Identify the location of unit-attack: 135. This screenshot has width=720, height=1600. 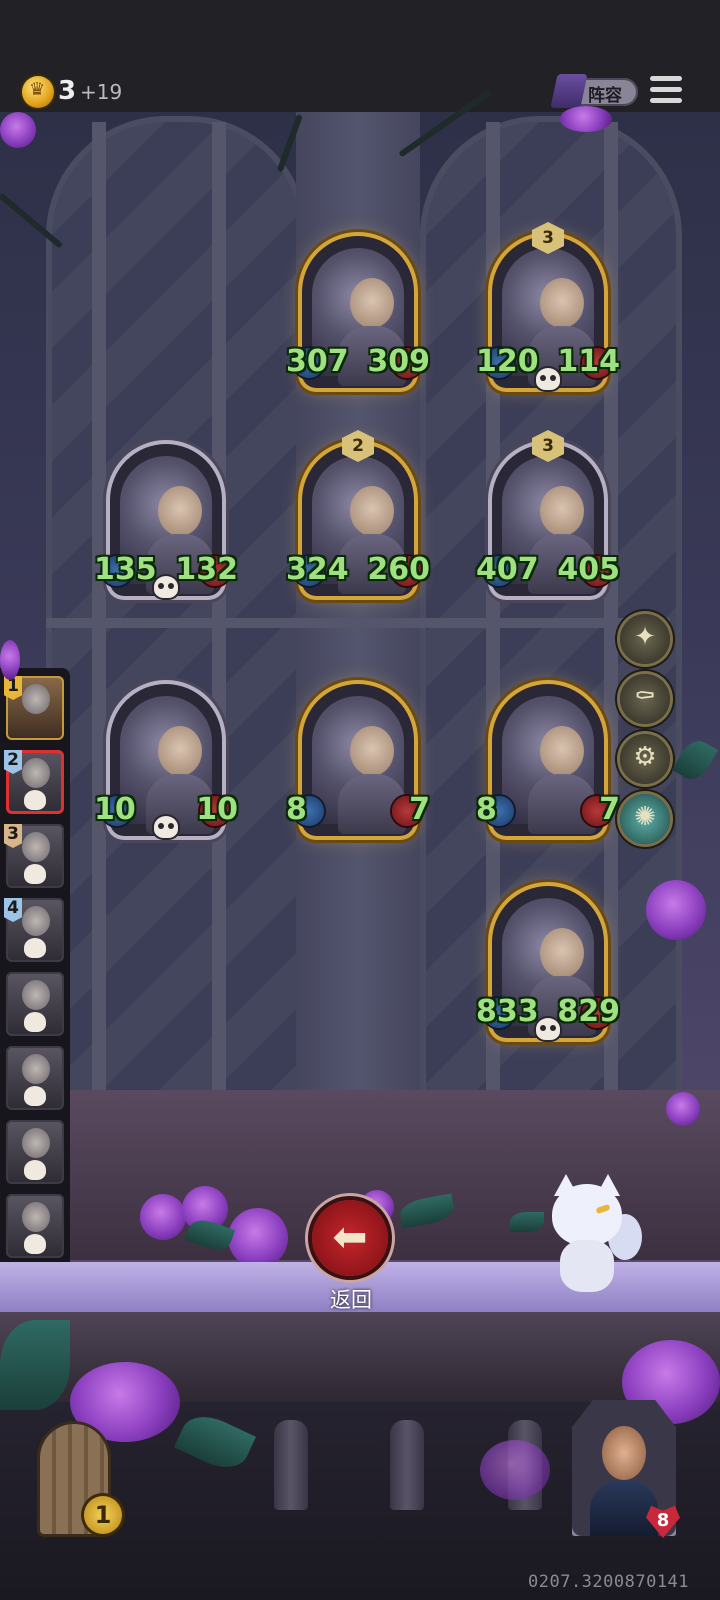
(125, 569).